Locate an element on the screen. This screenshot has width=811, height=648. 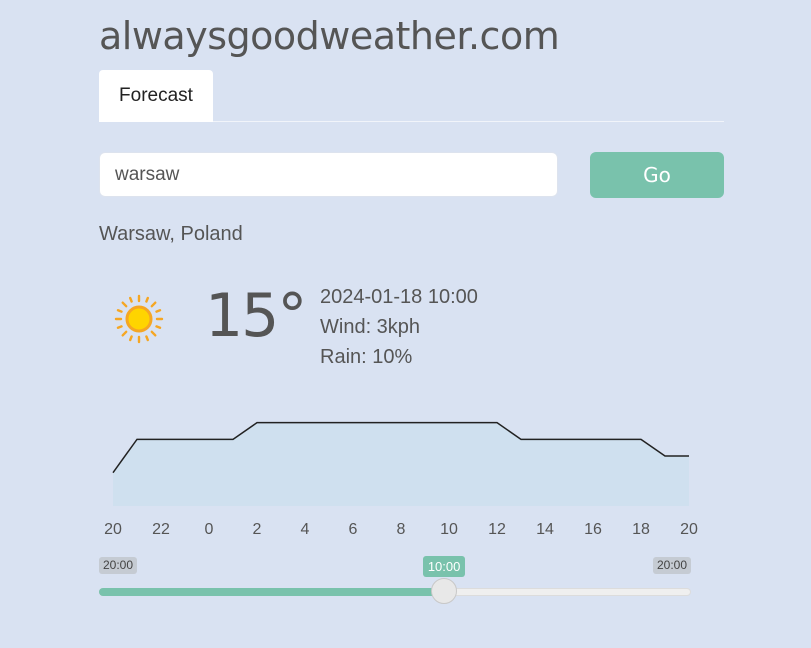
weather-details: 2024-01-18 10:00 Wind: 3kph Rain: 10% is located at coordinates (399, 327).